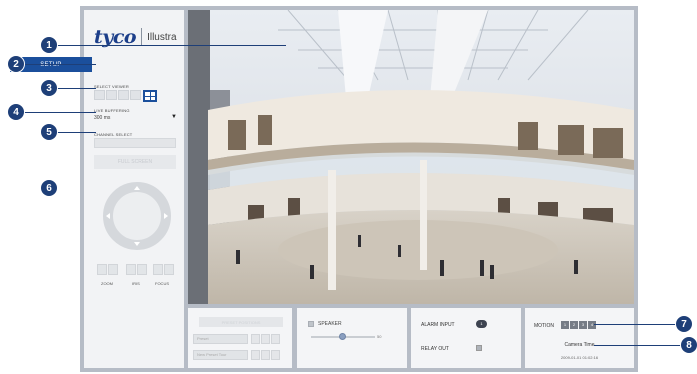 The image size is (697, 374). I want to click on motion-label: MOTION, so click(544, 326).